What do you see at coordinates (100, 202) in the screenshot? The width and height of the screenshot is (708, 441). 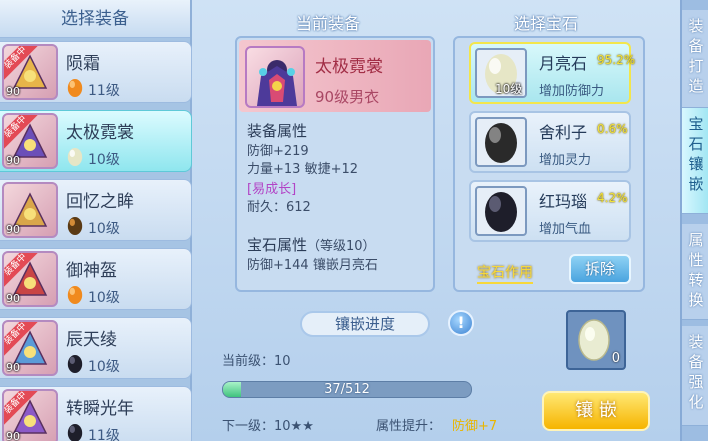 I see `equipment-name: 回忆之眸` at bounding box center [100, 202].